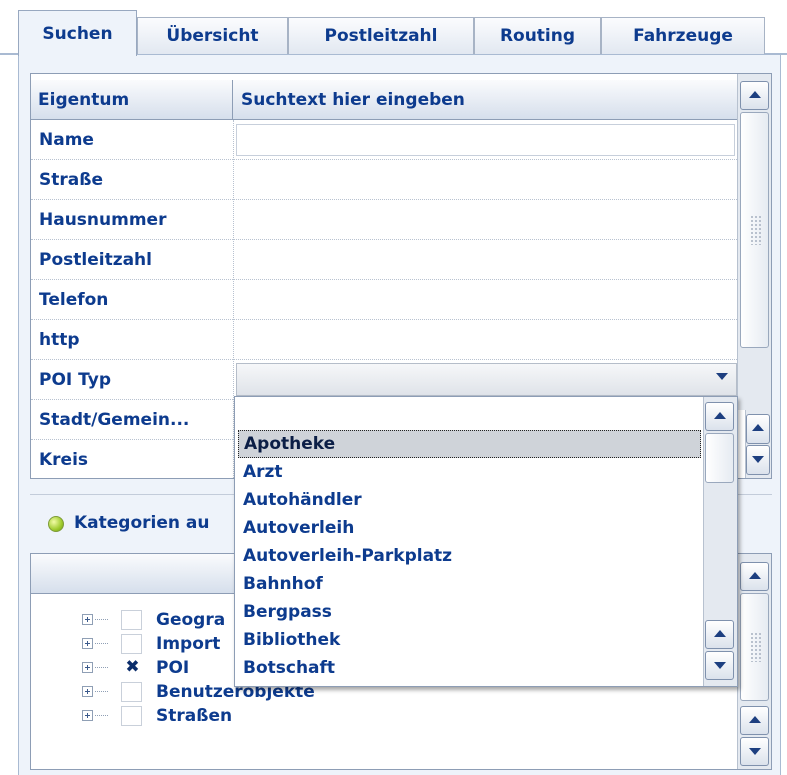  I want to click on grid-scroll-up-button, so click(754, 95).